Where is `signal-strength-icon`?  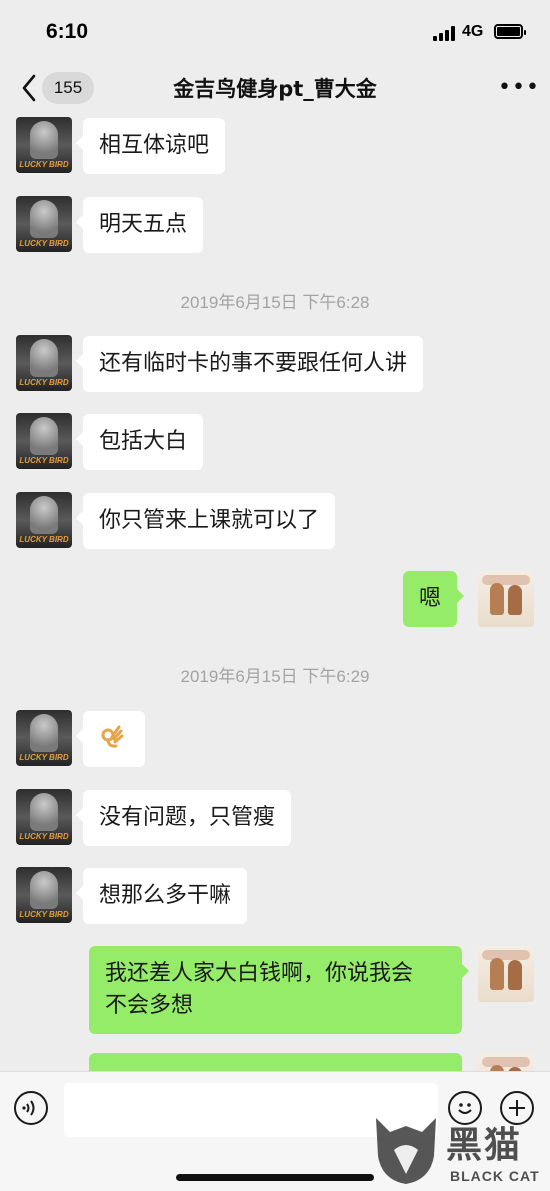 signal-strength-icon is located at coordinates (445, 33).